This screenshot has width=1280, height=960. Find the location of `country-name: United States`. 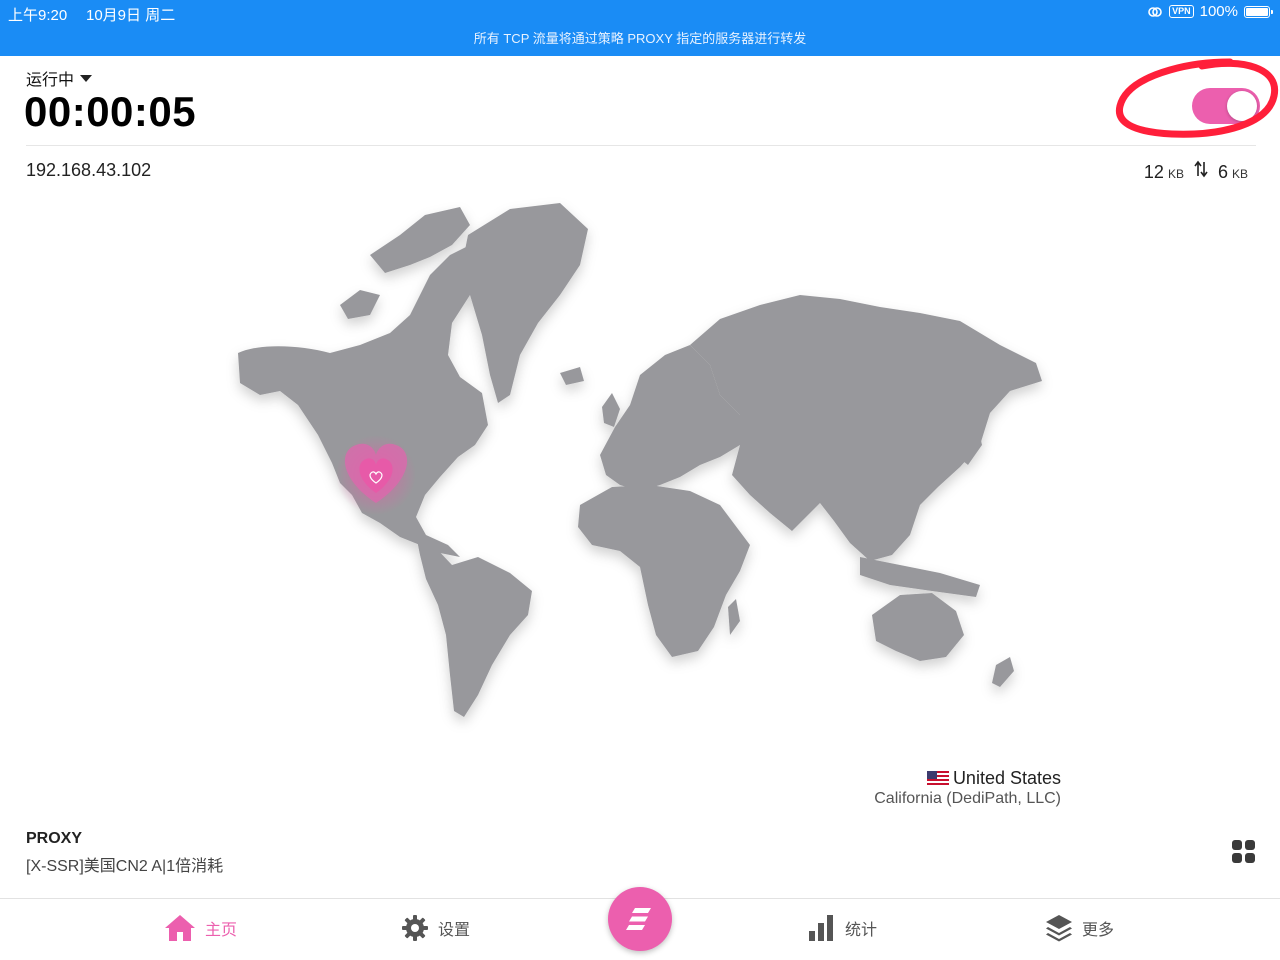

country-name: United States is located at coordinates (1006, 778).